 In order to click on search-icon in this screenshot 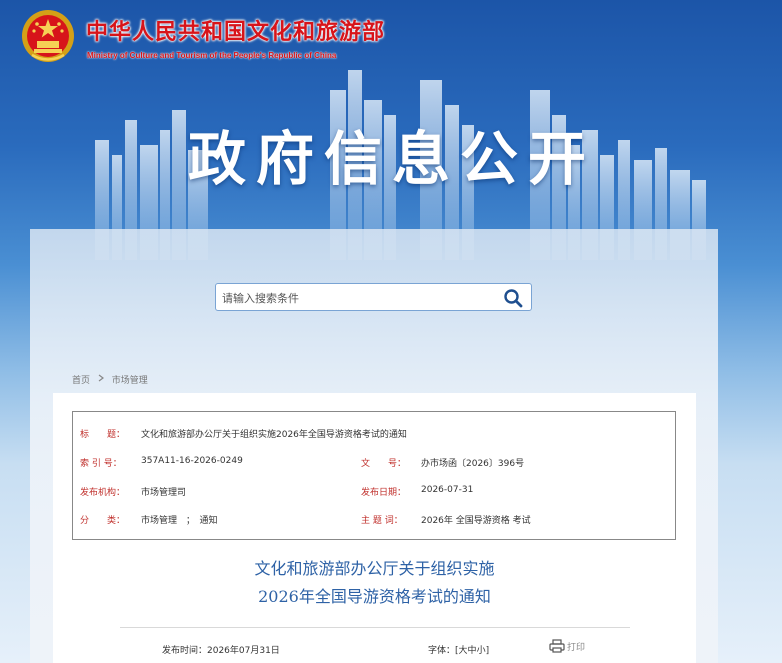, I will do `click(513, 298)`.